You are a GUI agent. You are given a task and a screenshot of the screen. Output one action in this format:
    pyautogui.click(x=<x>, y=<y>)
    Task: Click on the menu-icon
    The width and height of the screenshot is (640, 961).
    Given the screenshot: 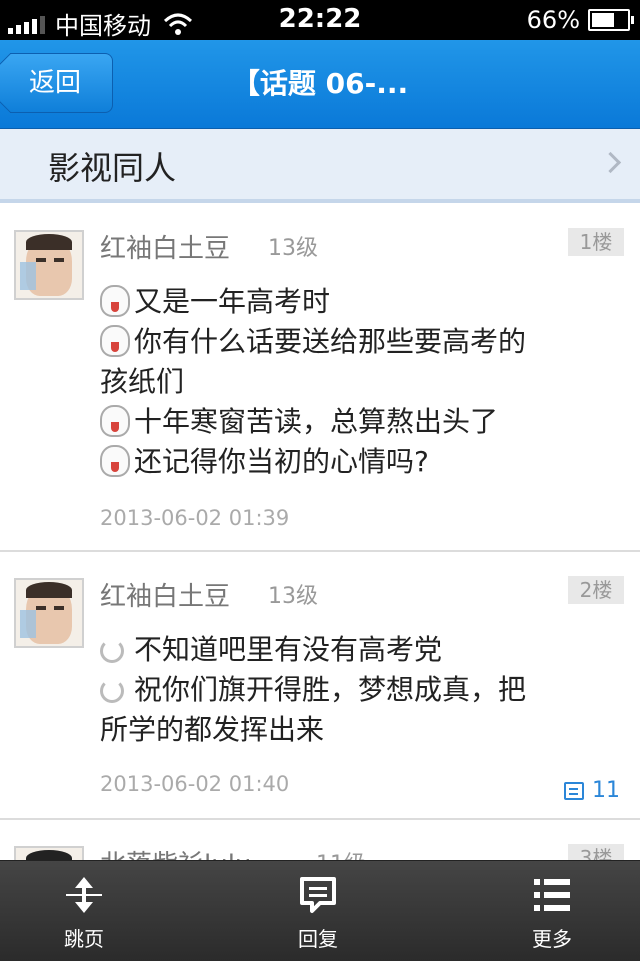 What is the action you would take?
    pyautogui.click(x=552, y=895)
    